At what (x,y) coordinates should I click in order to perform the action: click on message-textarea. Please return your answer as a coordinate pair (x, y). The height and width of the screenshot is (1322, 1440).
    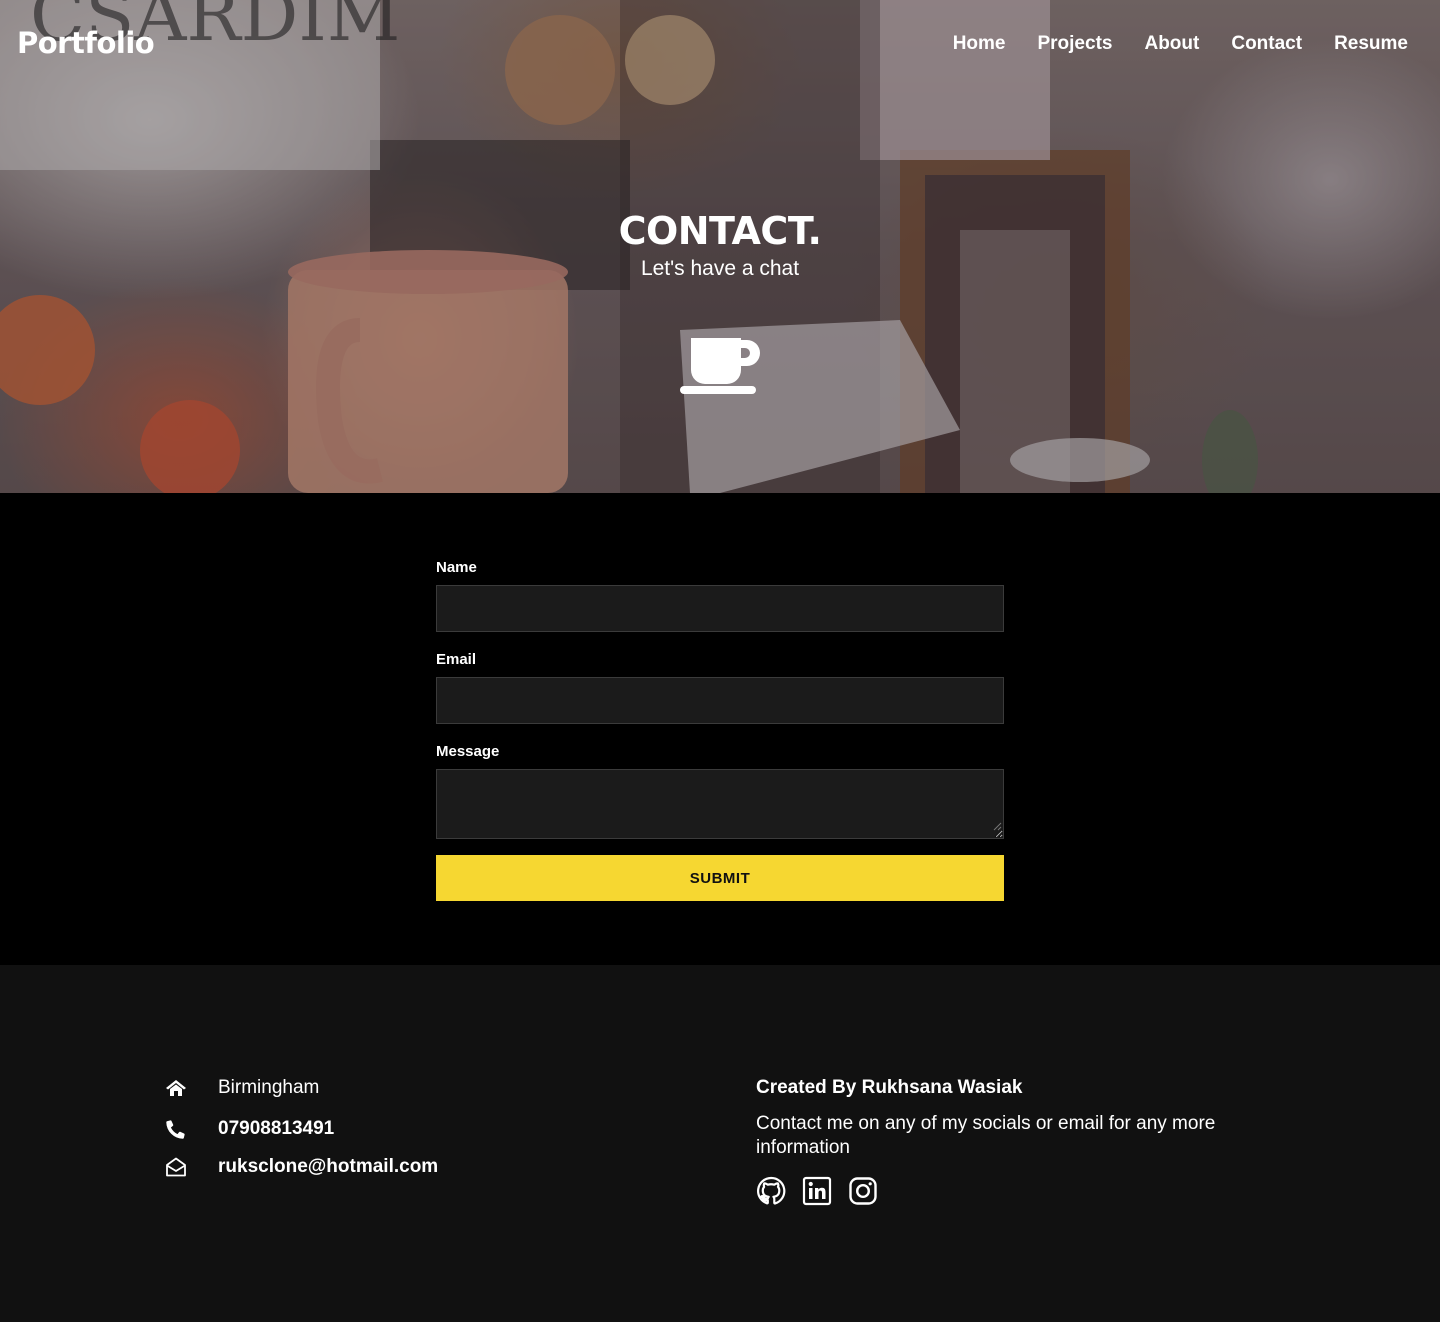
    Looking at the image, I should click on (720, 804).